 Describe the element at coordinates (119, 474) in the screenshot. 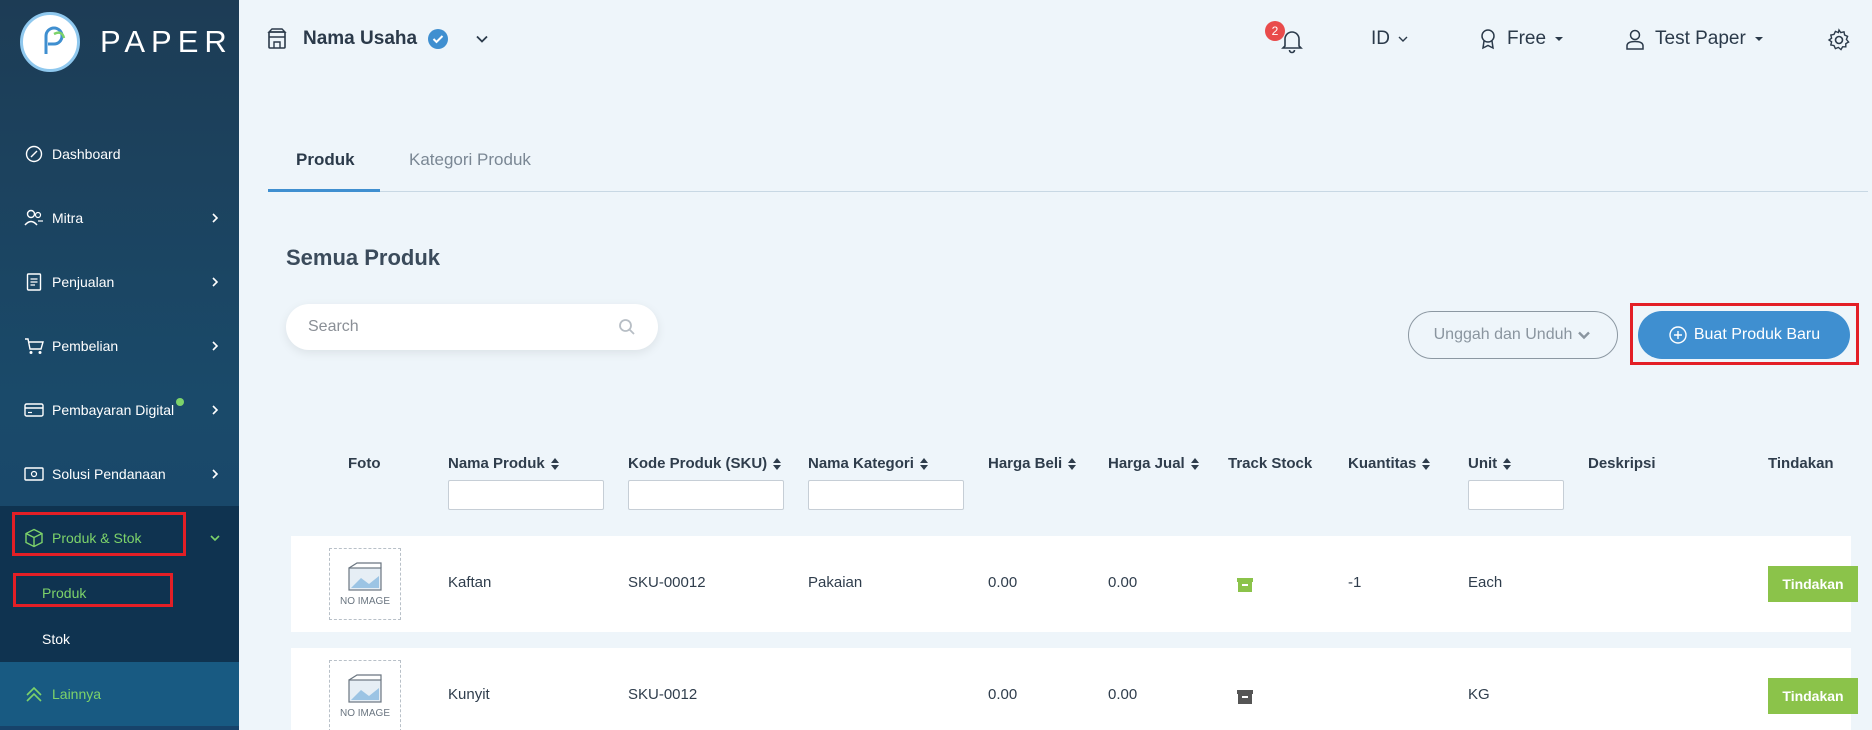

I see `sidebar-item-solusi-pendanaan: Solusi Pendanaan` at that location.